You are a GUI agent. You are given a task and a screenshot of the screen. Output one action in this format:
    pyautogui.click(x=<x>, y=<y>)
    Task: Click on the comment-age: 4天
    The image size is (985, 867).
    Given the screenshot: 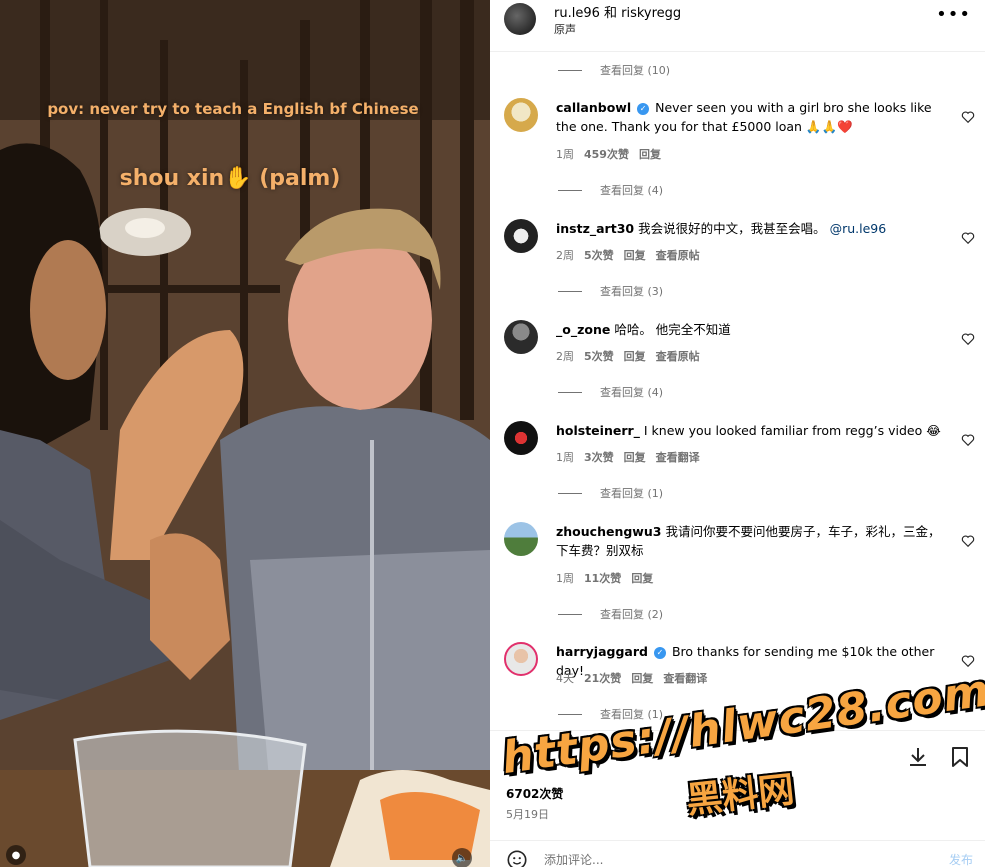 What is the action you would take?
    pyautogui.click(x=565, y=678)
    